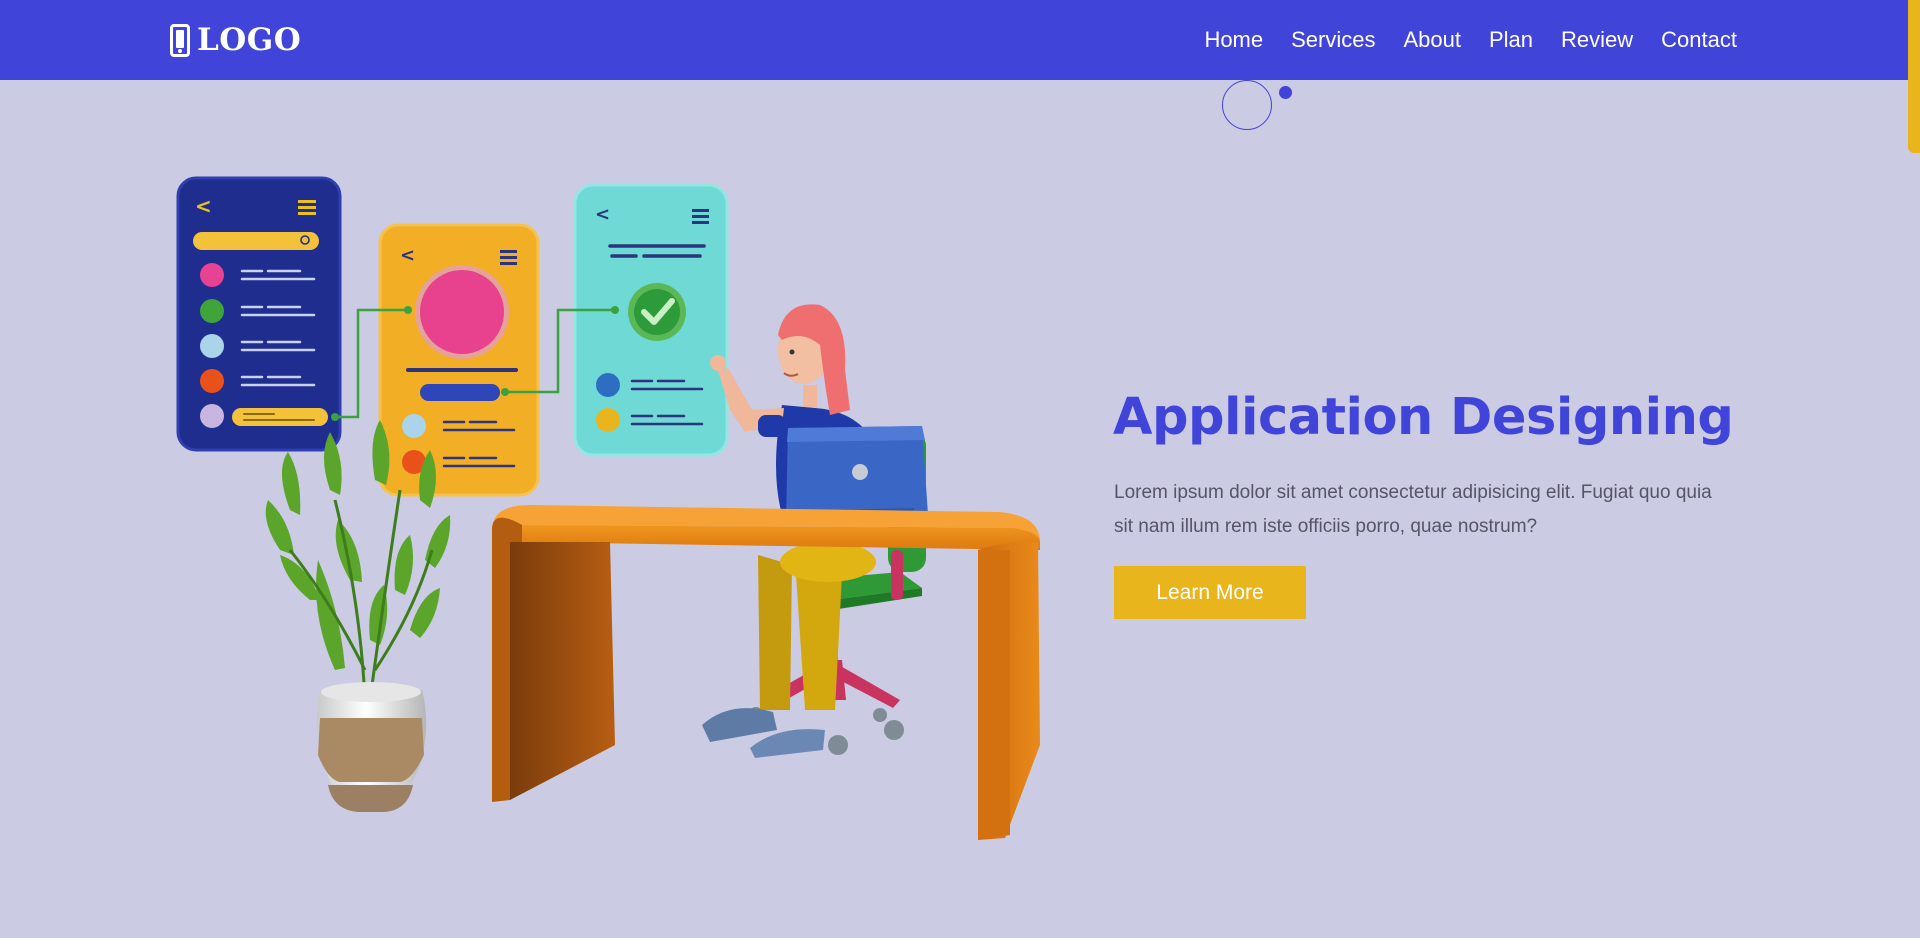 The image size is (1920, 938). What do you see at coordinates (1210, 592) in the screenshot?
I see `learn-more-button: Learn More` at bounding box center [1210, 592].